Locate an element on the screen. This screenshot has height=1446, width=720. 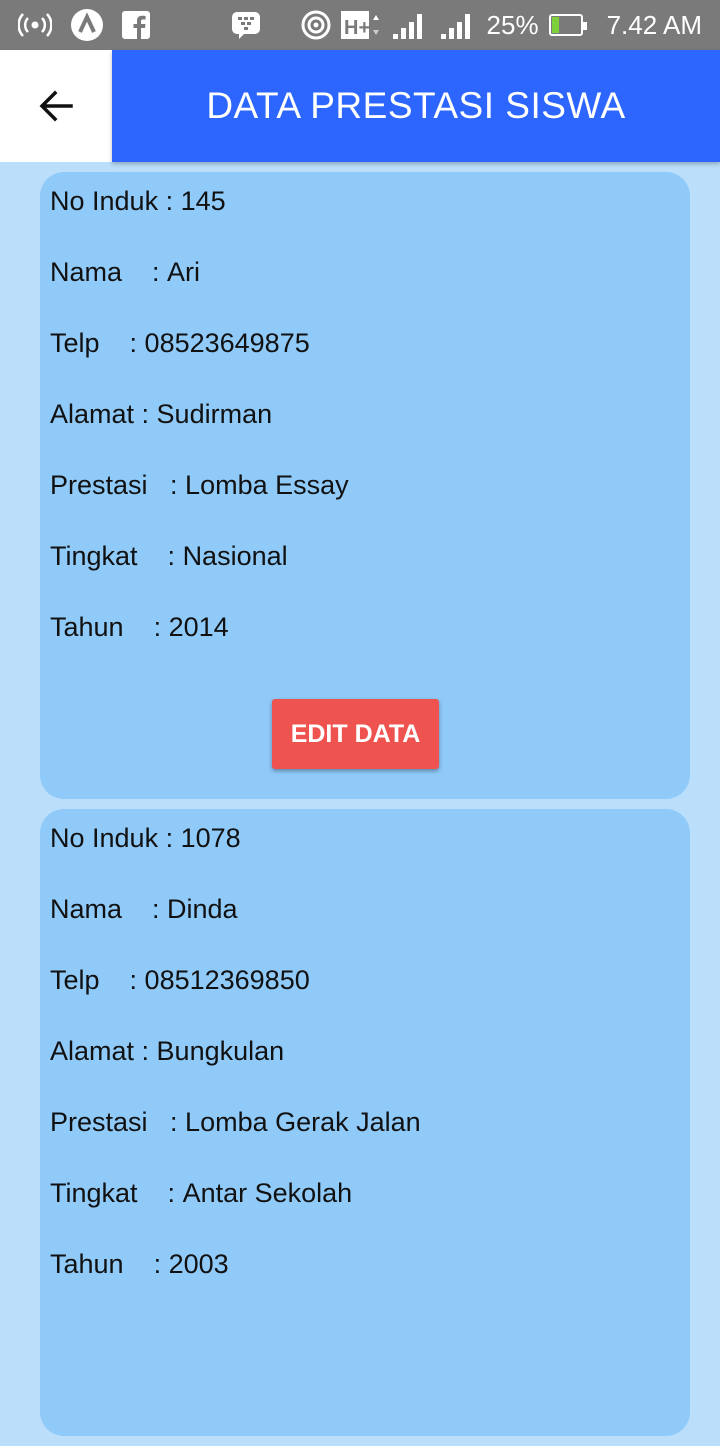
back-button is located at coordinates (56, 106).